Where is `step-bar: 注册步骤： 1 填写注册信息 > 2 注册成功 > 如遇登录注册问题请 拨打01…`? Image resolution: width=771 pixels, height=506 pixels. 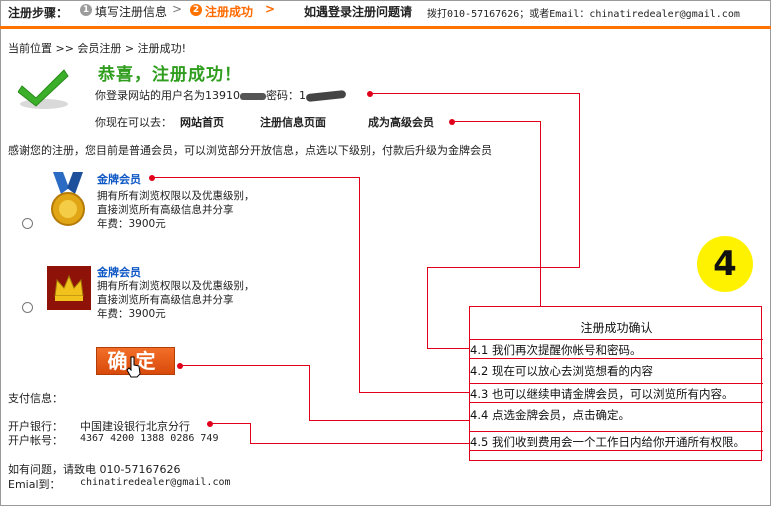
step-bar: 注册步骤： 1 填写注册信息 > 2 注册成功 > 如遇登录注册问题请 拨打01… is located at coordinates (385, 14).